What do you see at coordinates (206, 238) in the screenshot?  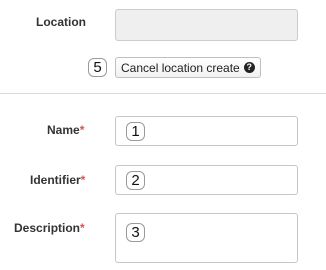 I see `description-textarea: 3` at bounding box center [206, 238].